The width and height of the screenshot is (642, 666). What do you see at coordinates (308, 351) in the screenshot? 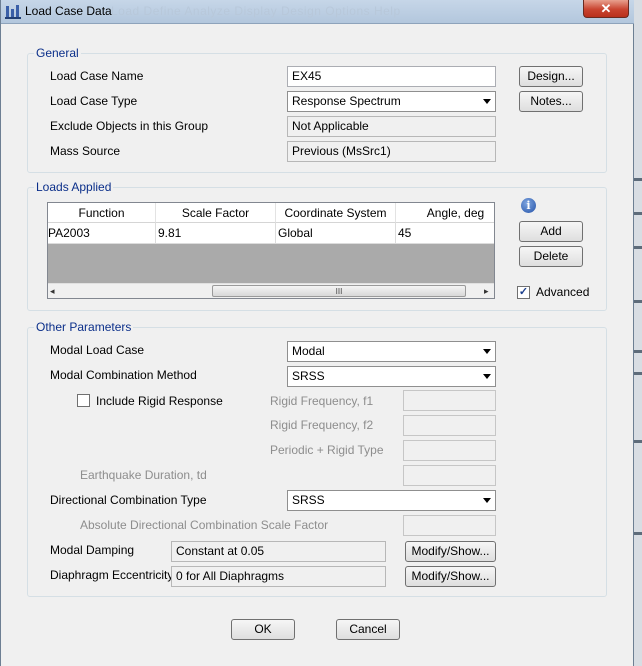
I see `modal-load-case-value: Modal` at bounding box center [308, 351].